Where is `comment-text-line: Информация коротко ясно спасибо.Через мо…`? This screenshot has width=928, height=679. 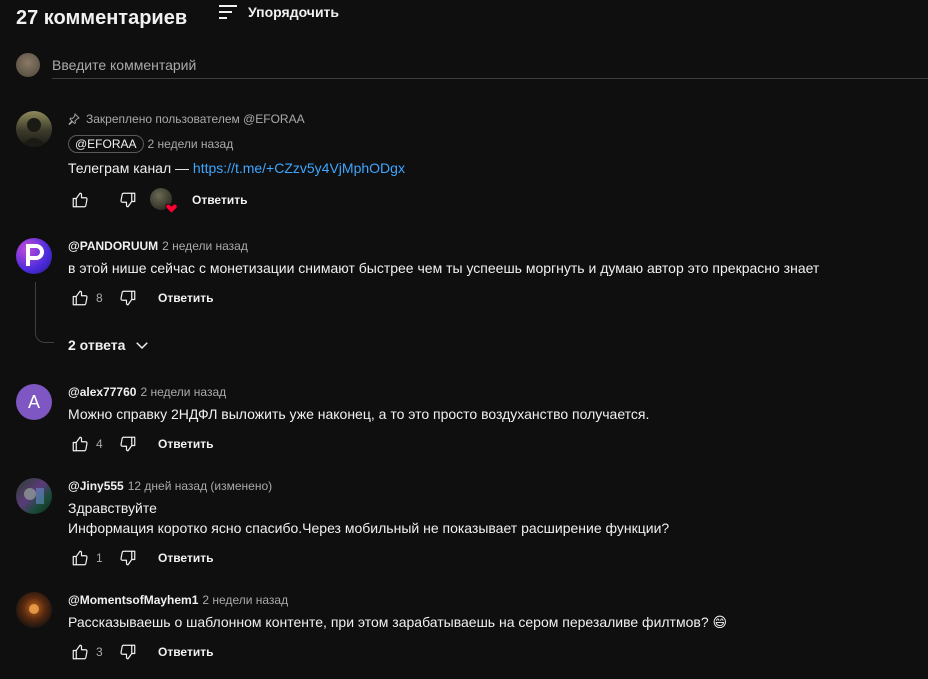
comment-text-line: Информация коротко ясно спасибо.Через мо… is located at coordinates (369, 528).